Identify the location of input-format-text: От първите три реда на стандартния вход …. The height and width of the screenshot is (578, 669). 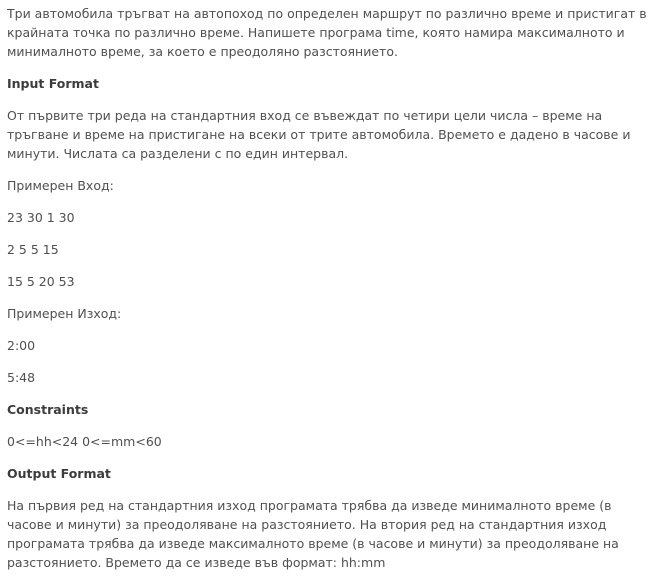
(319, 134).